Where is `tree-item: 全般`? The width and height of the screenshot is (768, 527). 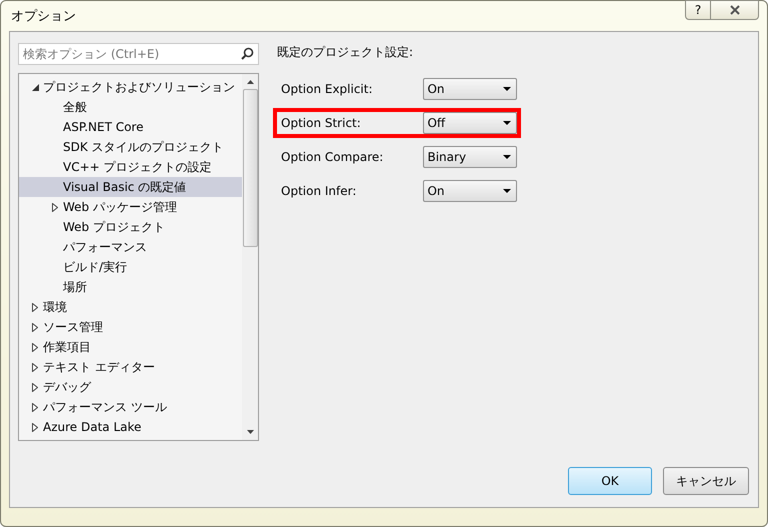
tree-item: 全般 is located at coordinates (130, 107).